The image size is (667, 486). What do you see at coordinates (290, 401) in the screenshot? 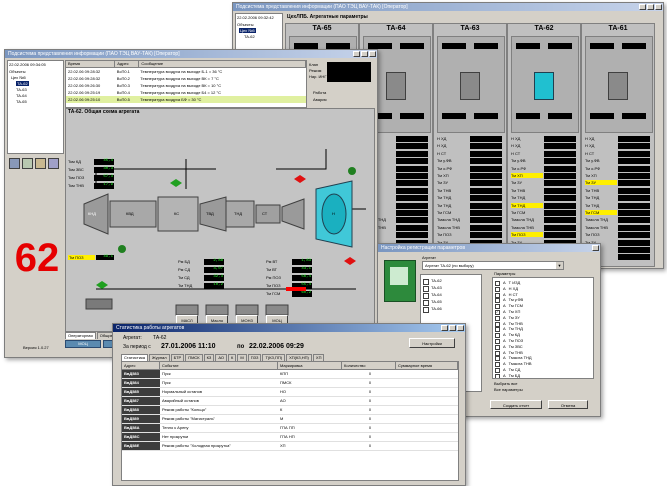
I see `stats-row: ВвД587 Аварийный останов АО 0` at bounding box center [290, 401].